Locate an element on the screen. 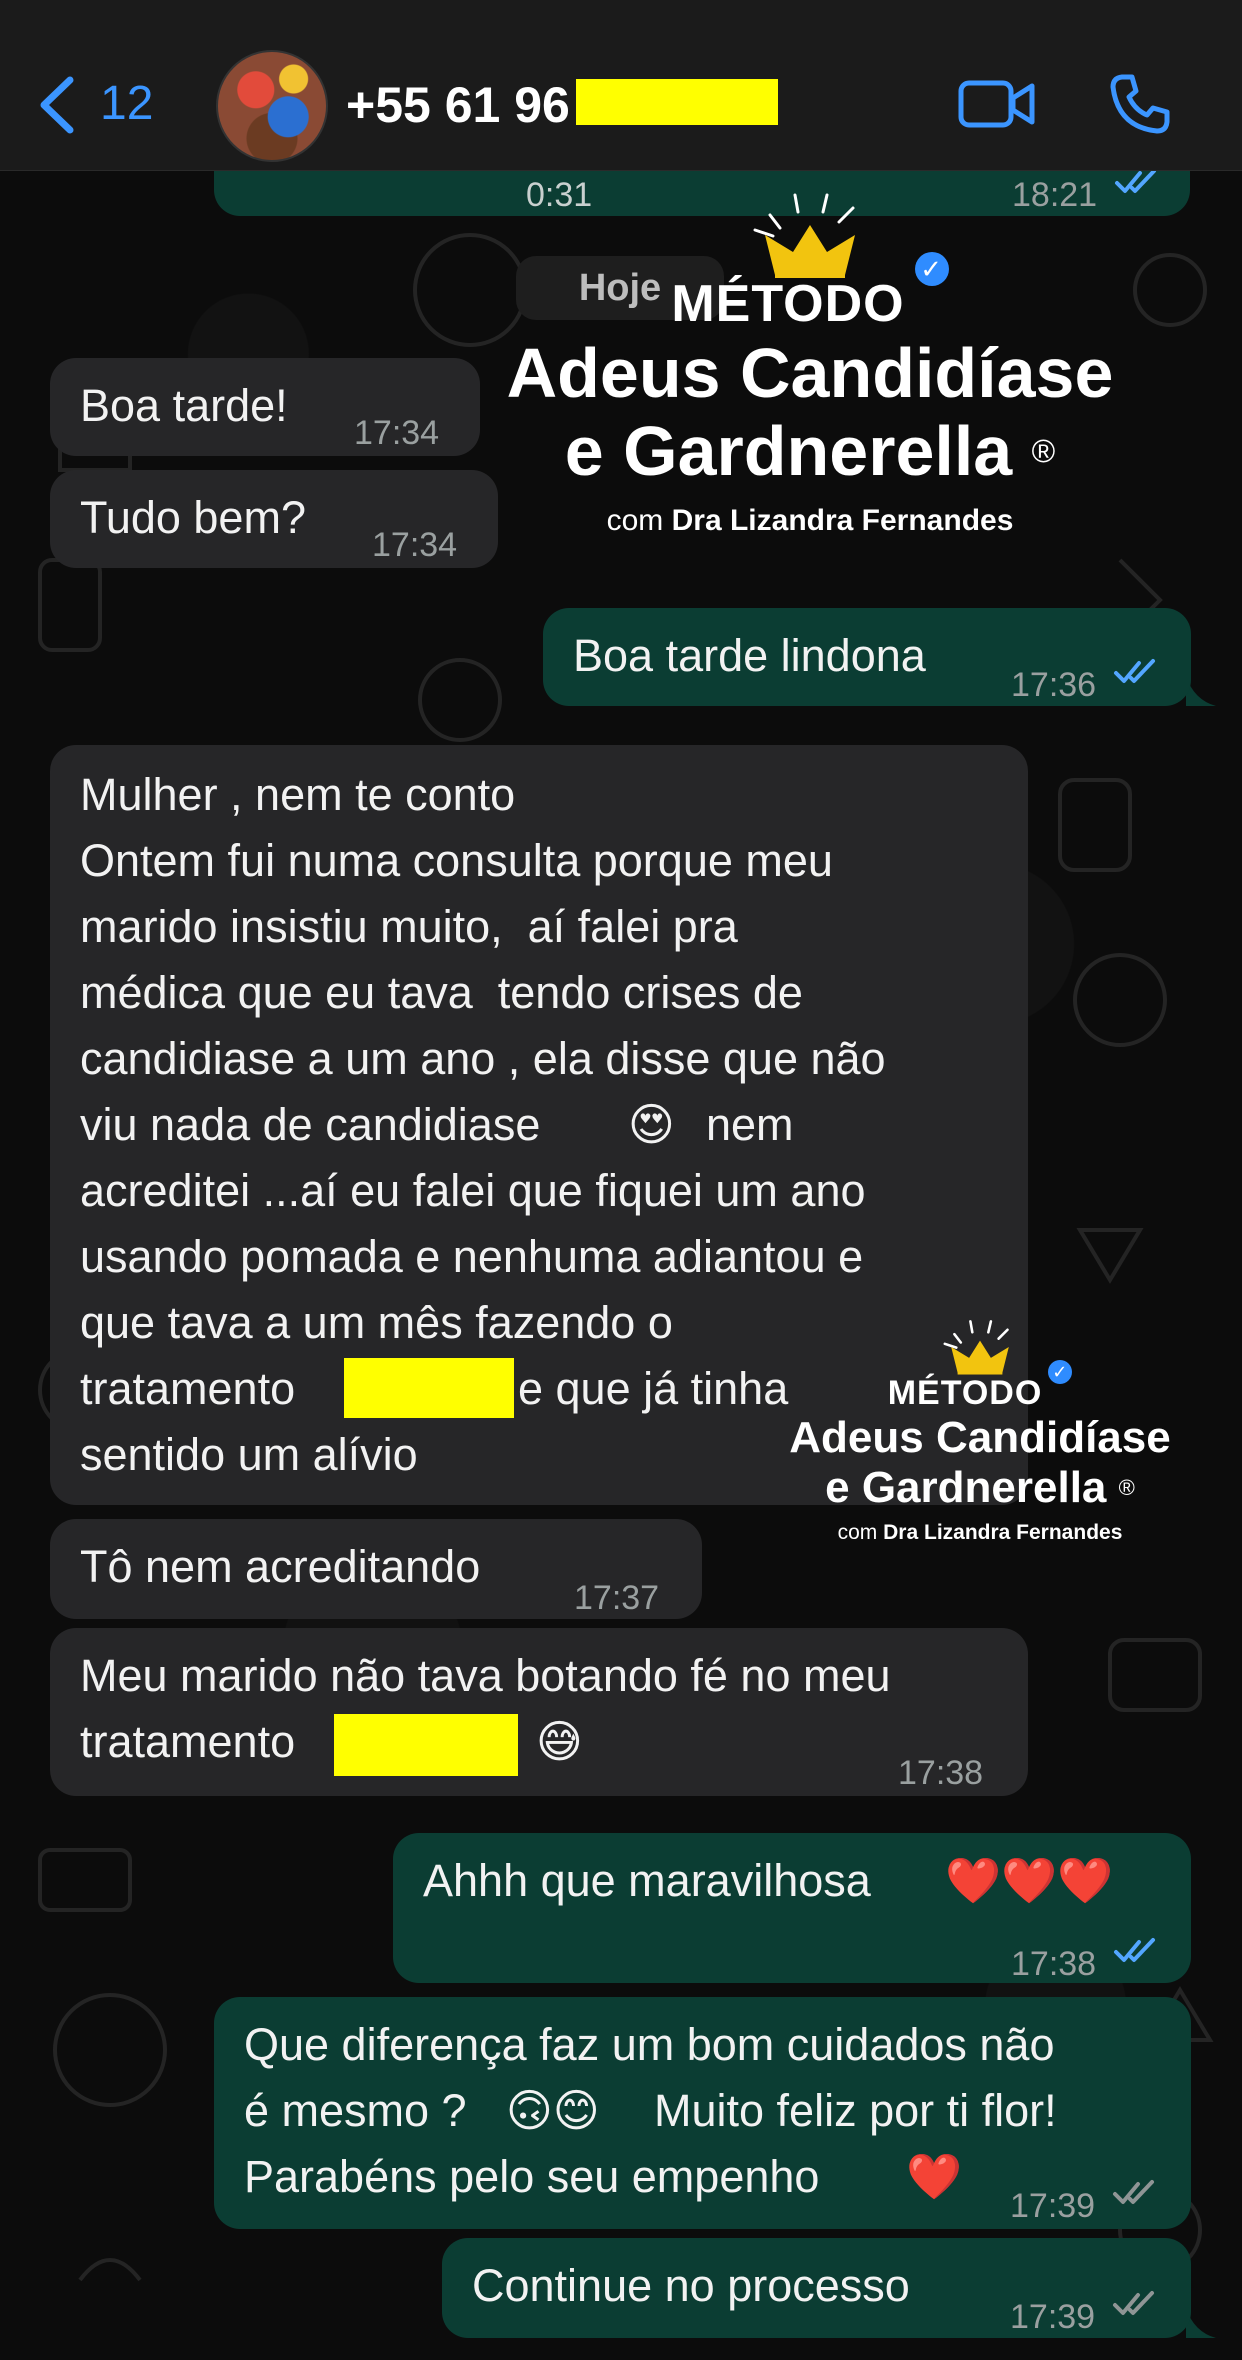  message-text: Tô nem acreditando is located at coordinates (280, 1566).